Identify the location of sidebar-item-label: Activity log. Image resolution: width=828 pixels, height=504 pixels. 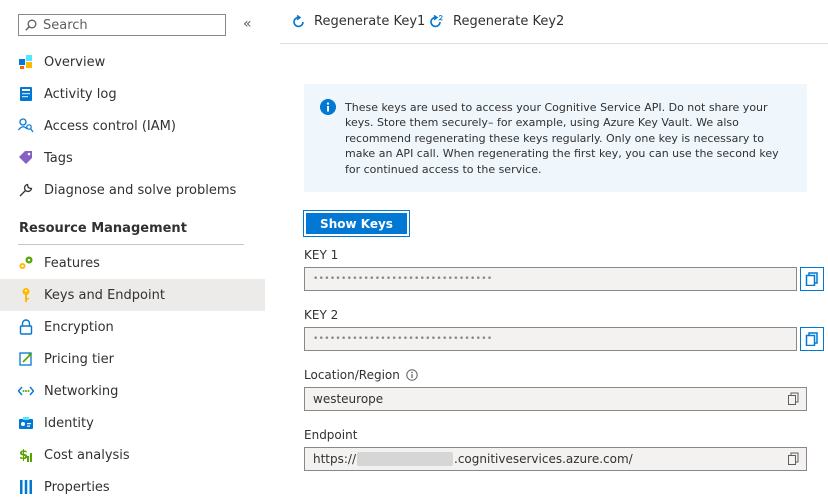
(80, 94).